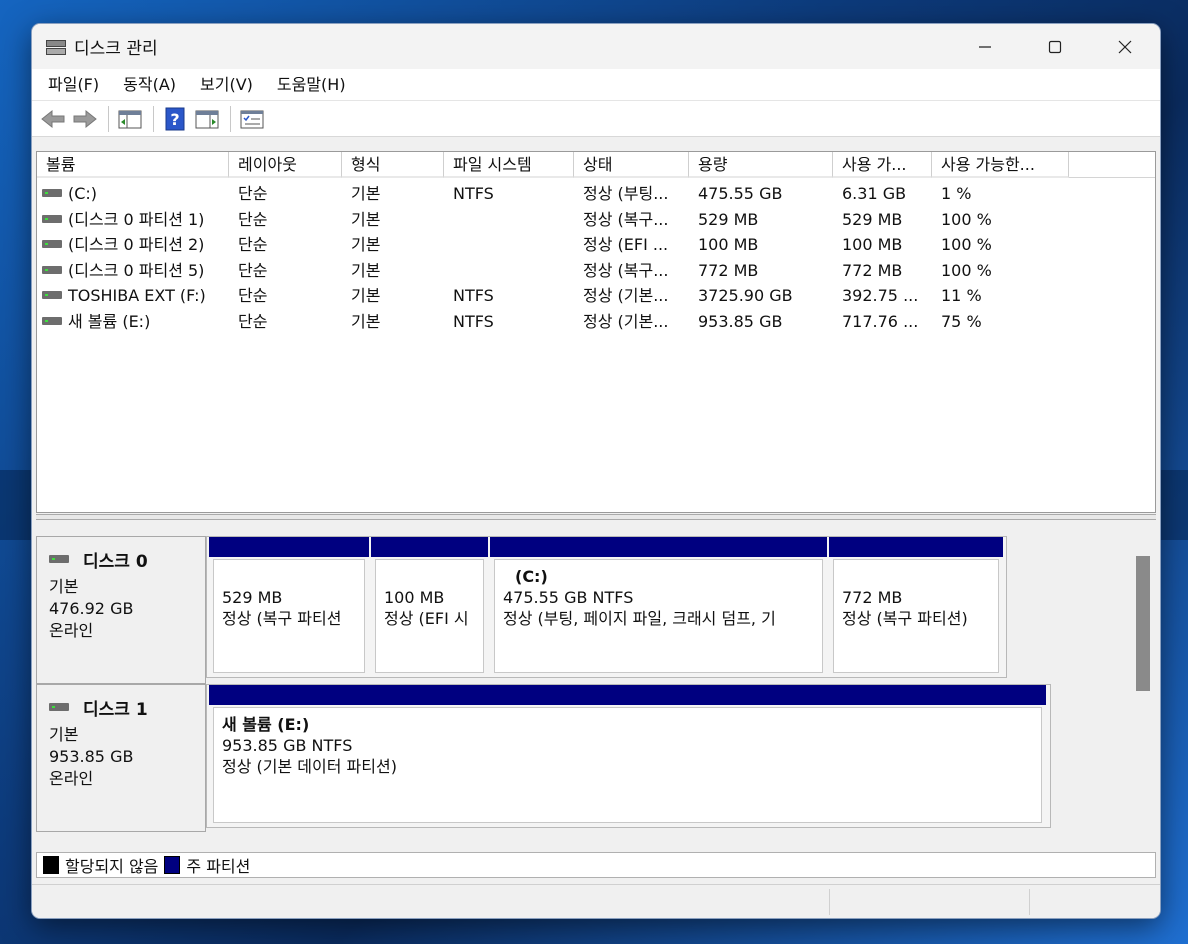 This screenshot has height=944, width=1188. What do you see at coordinates (112, 866) in the screenshot?
I see `legend-unallocated: 할당되지 않음` at bounding box center [112, 866].